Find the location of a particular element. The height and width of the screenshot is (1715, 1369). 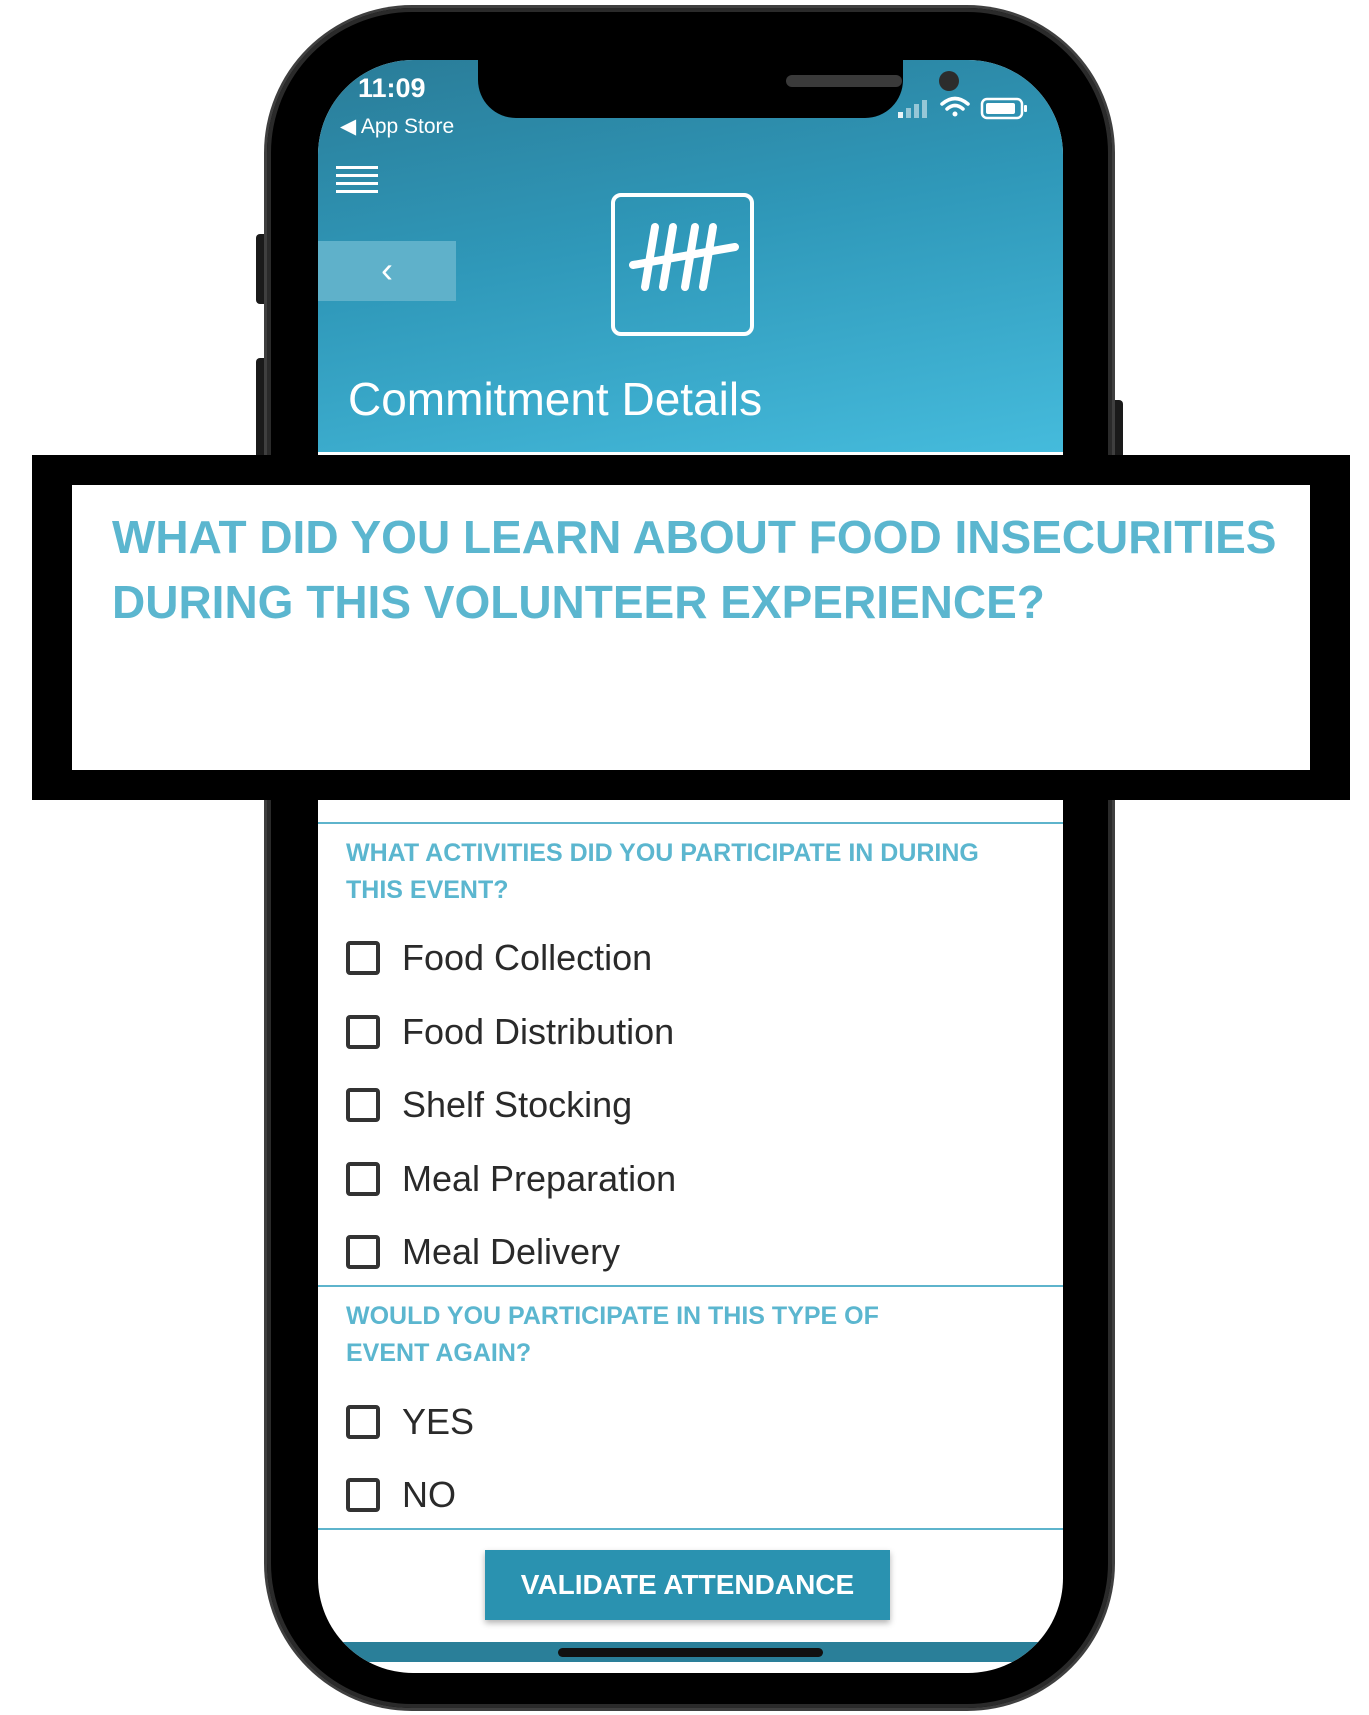

validate-attendance-button: VALIDATE ATTENDANCE is located at coordinates (687, 1585).